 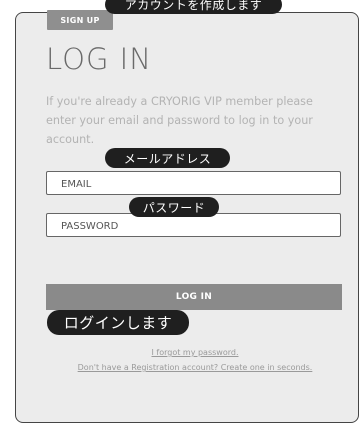 I want to click on annotation-email: メールアドレス, so click(x=167, y=158).